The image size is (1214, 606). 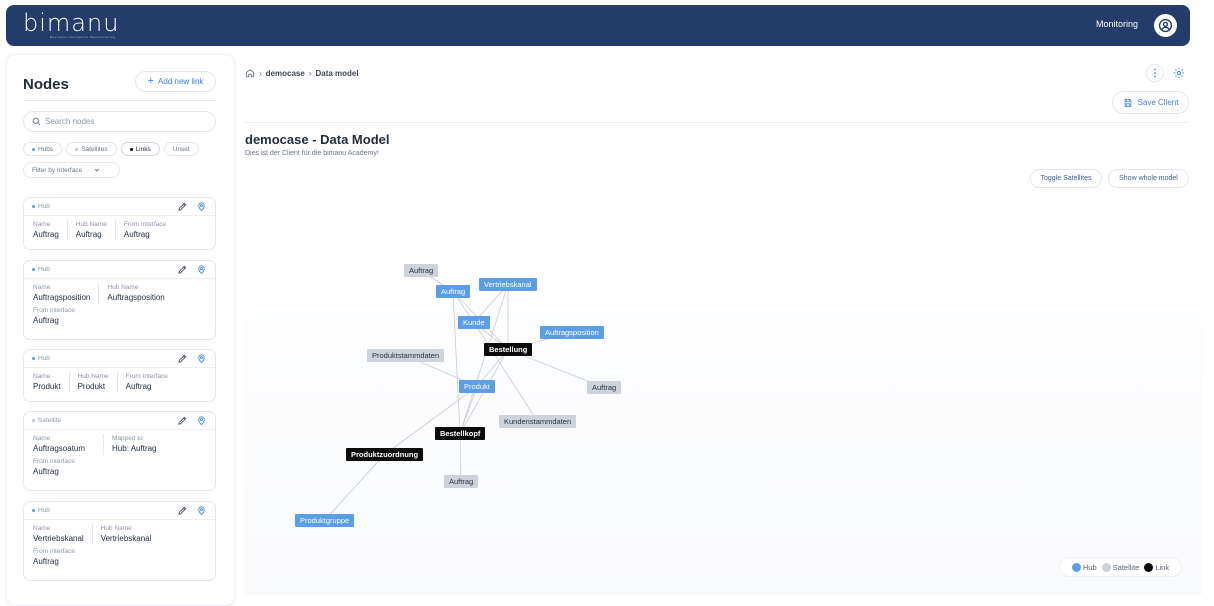 What do you see at coordinates (453, 291) in the screenshot?
I see `graph-node-hub-auftrag: Auftrag` at bounding box center [453, 291].